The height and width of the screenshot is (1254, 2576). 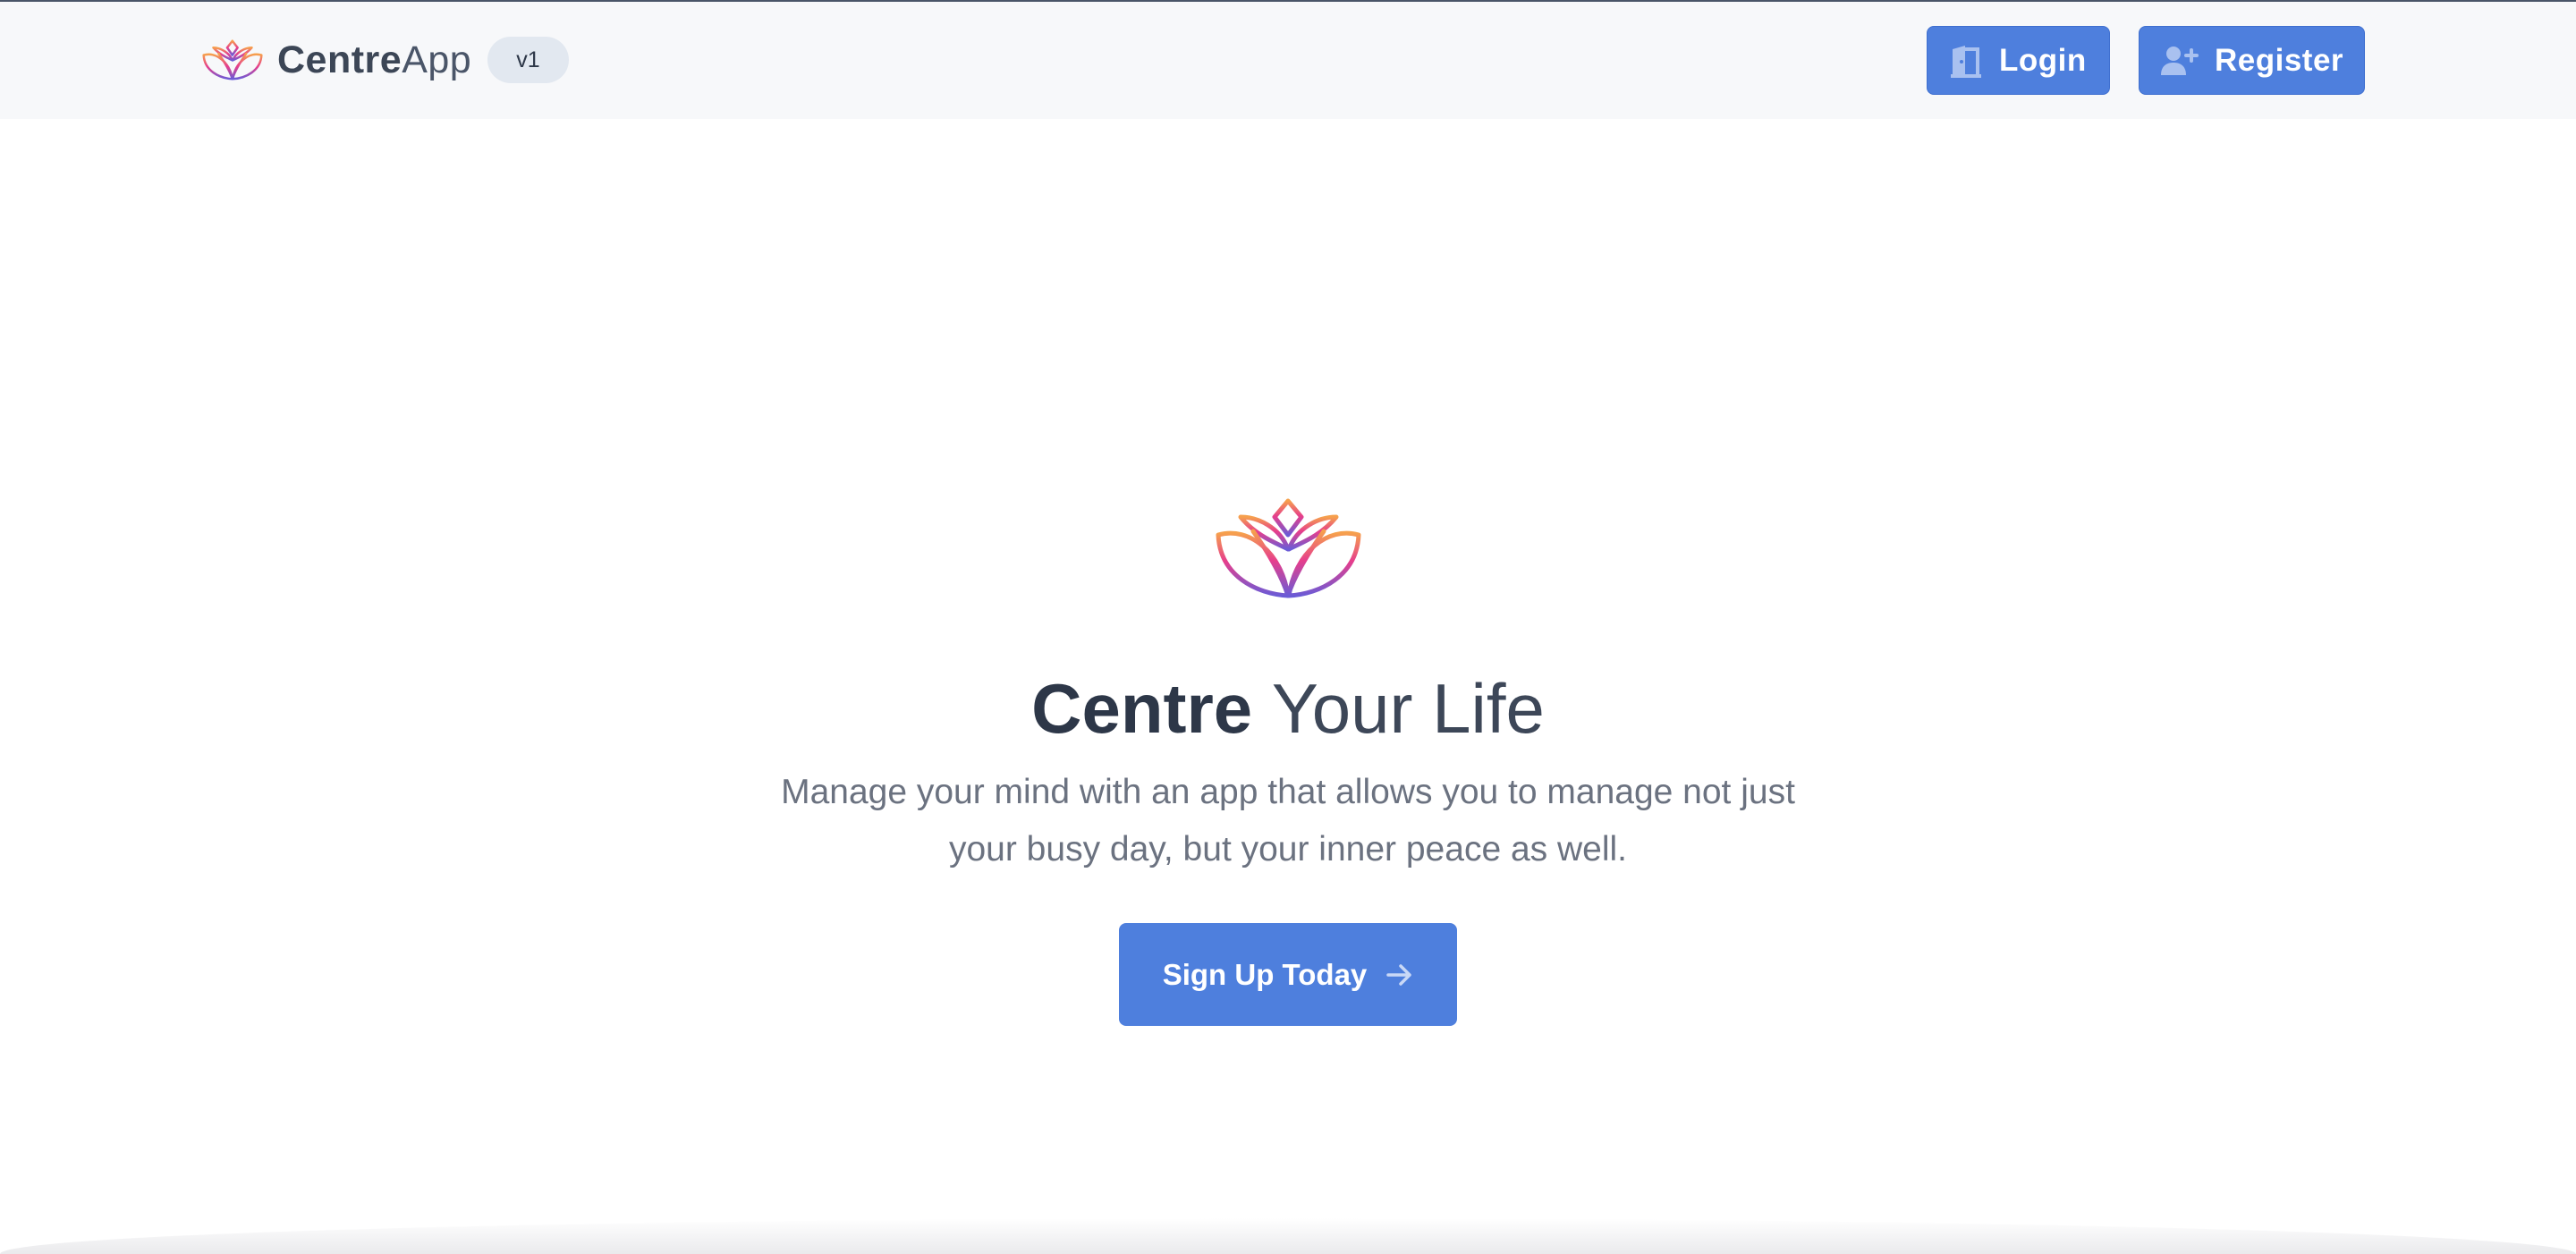 I want to click on version-badge: v1, so click(x=528, y=60).